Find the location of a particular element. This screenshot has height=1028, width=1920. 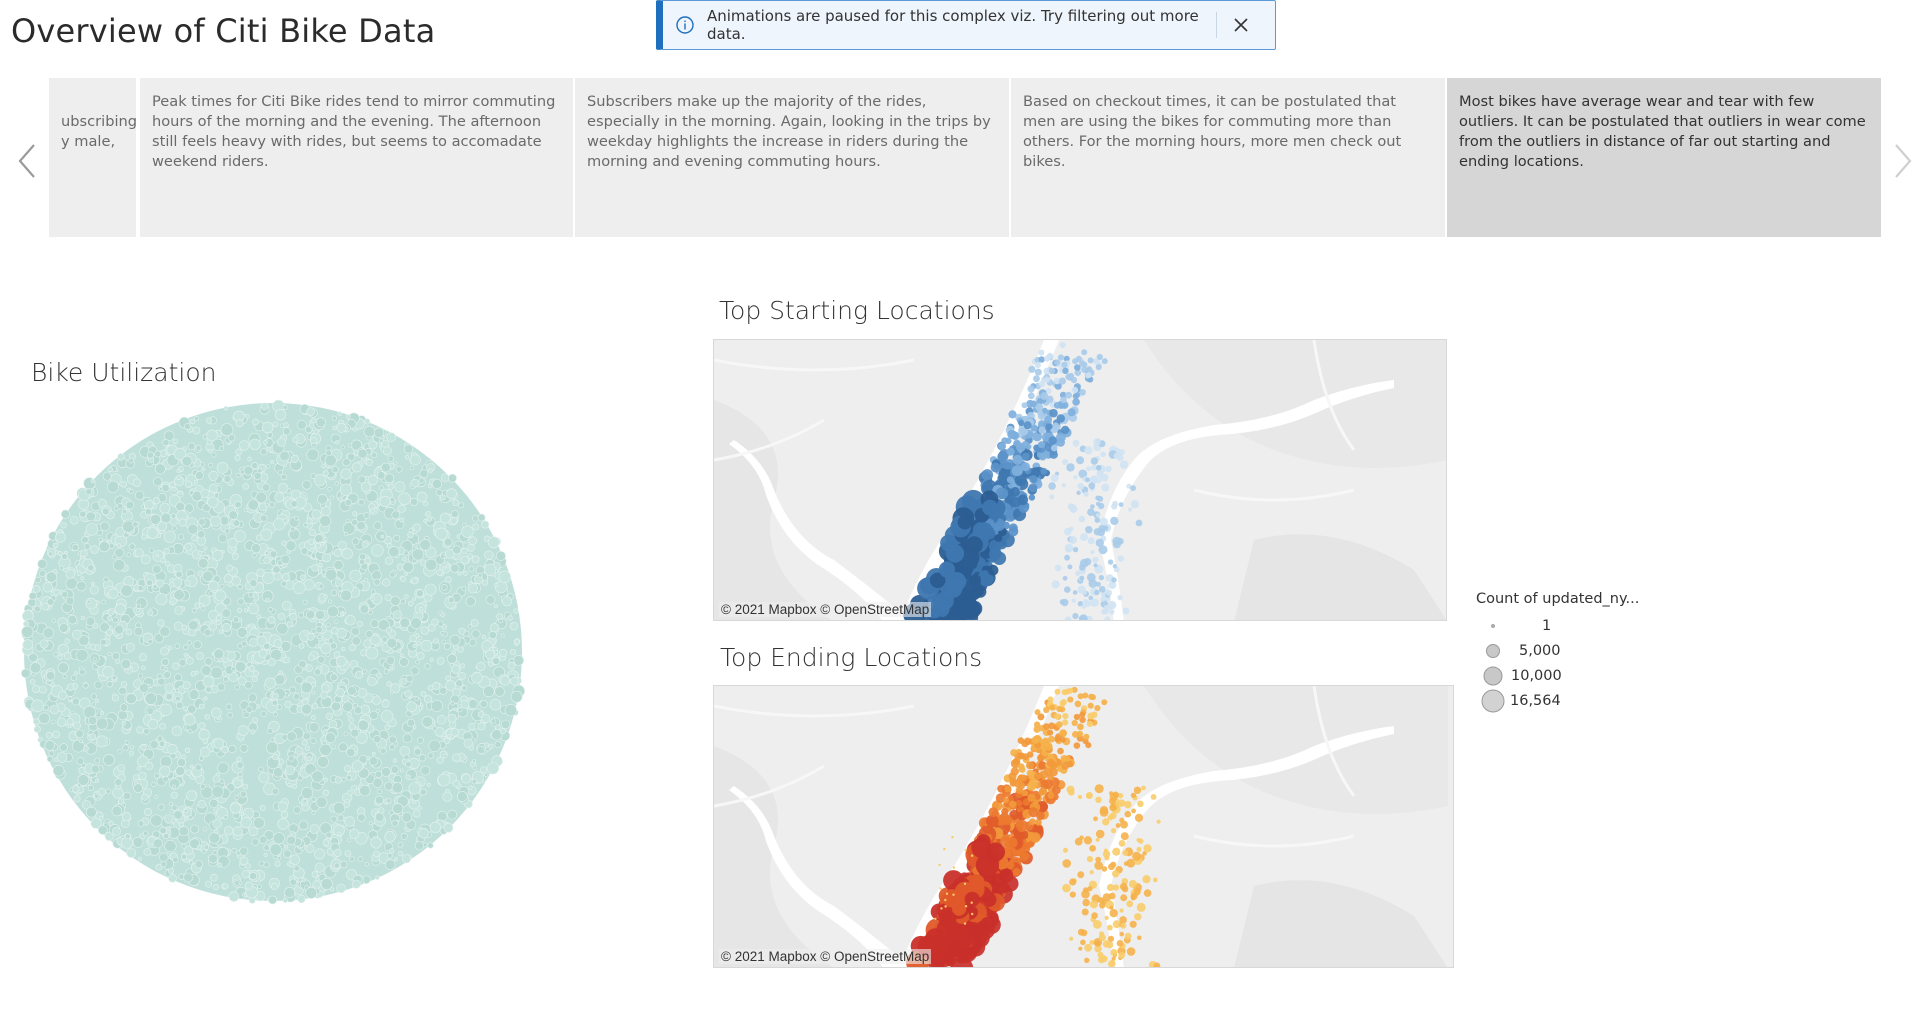

bike-utilization-bubble-chart is located at coordinates (280, 655).